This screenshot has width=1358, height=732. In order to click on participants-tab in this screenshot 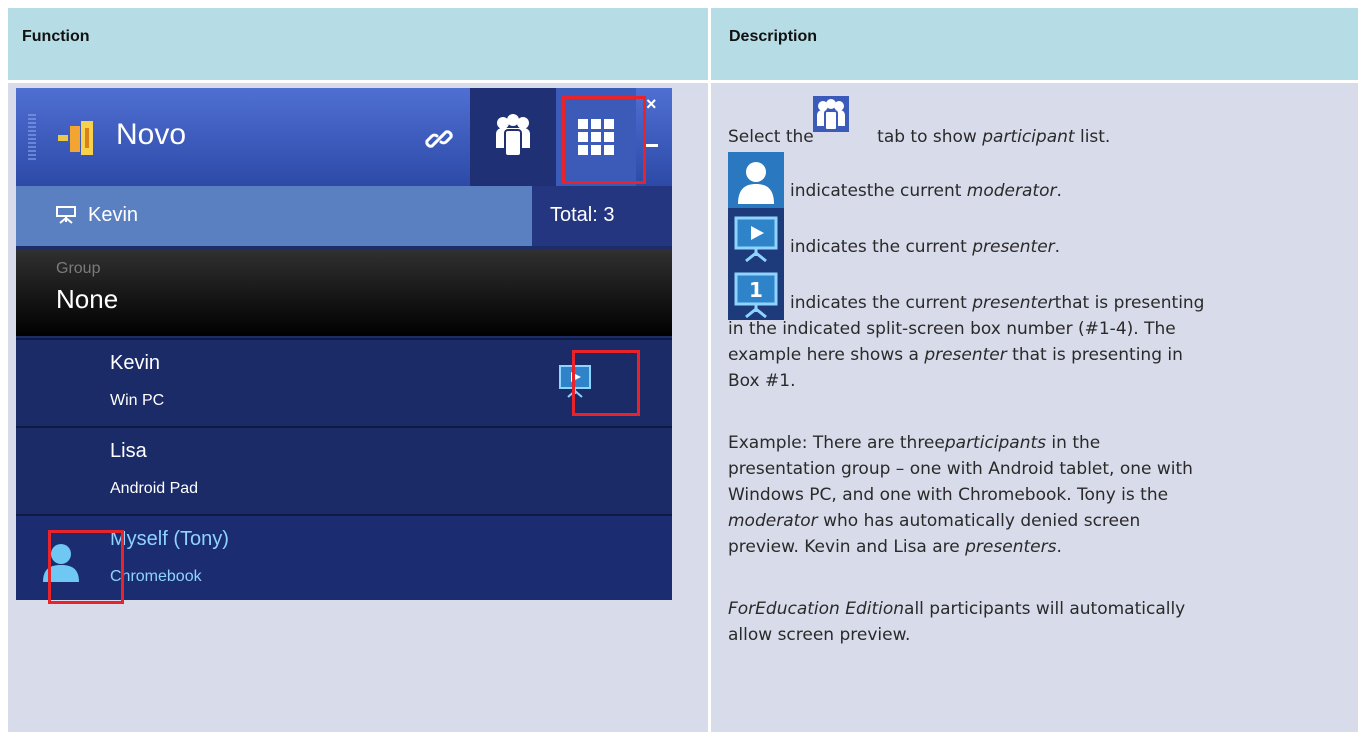, I will do `click(513, 137)`.